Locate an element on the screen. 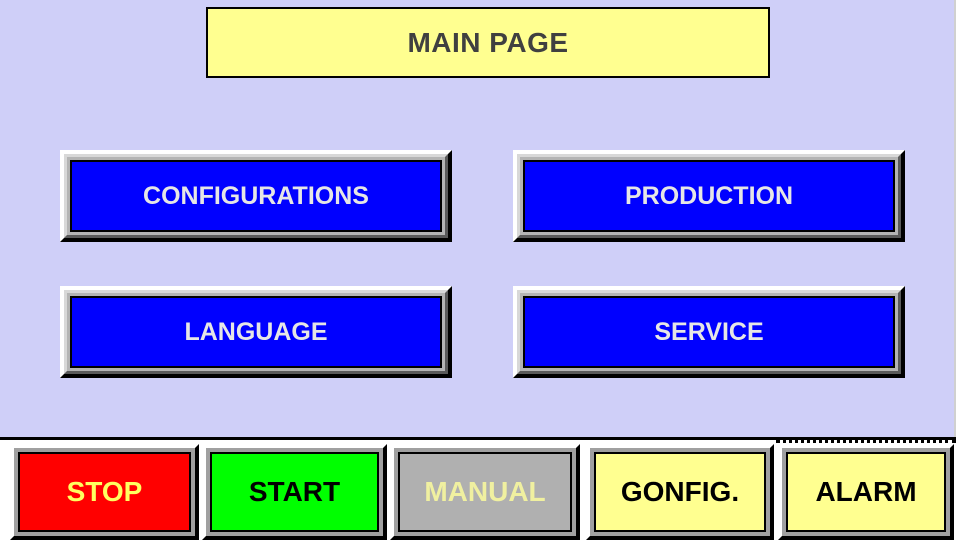 The height and width of the screenshot is (546, 956). manual-label: MANUAL is located at coordinates (485, 492).